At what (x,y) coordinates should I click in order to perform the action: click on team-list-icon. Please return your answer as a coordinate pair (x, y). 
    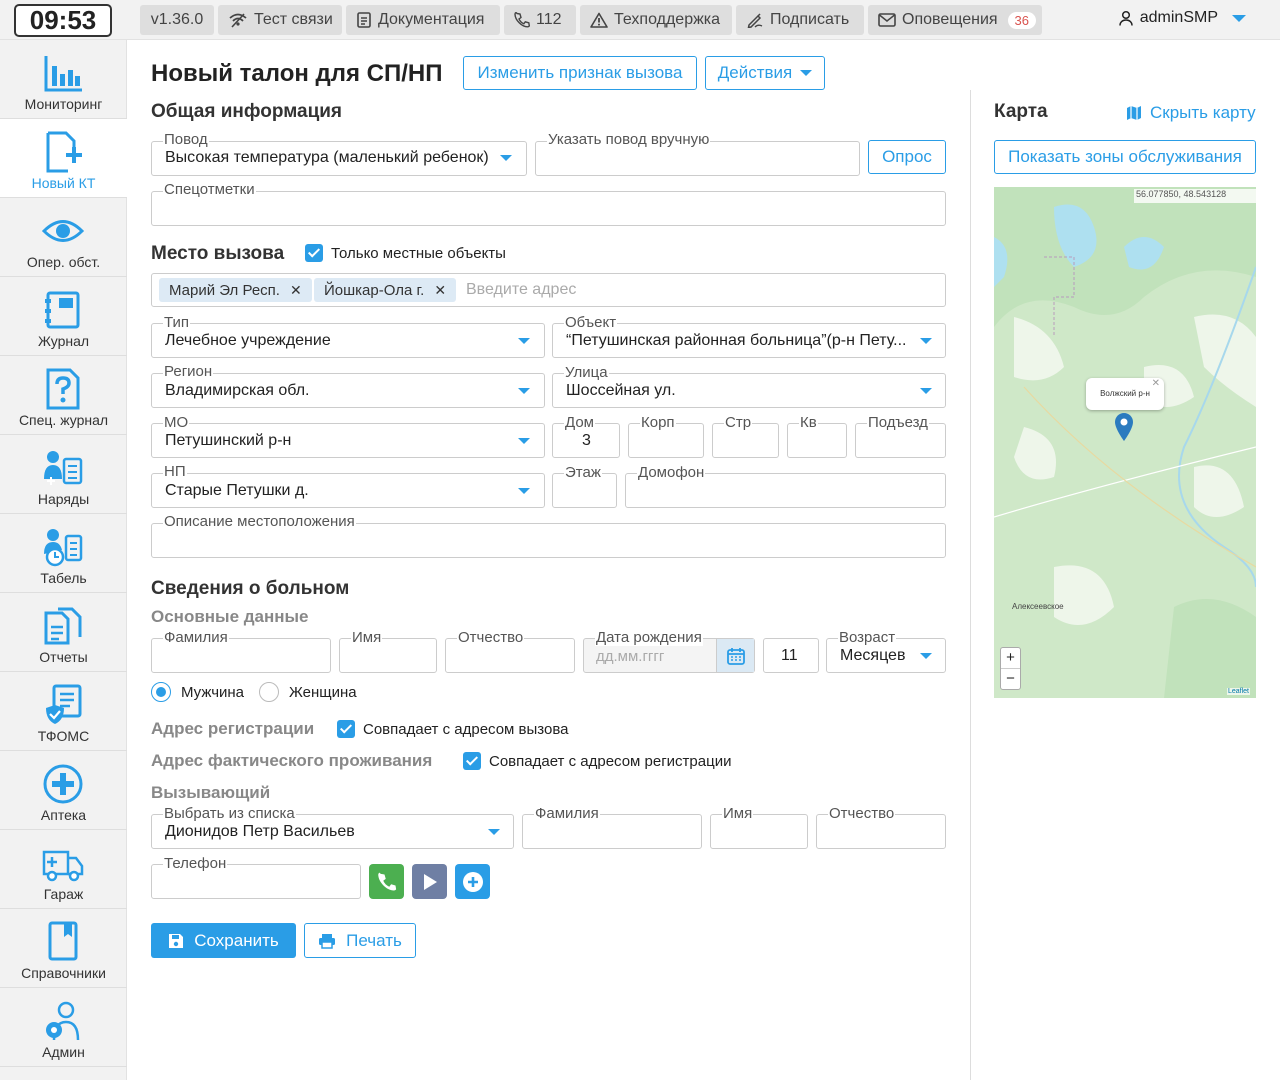
    Looking at the image, I should click on (63, 468).